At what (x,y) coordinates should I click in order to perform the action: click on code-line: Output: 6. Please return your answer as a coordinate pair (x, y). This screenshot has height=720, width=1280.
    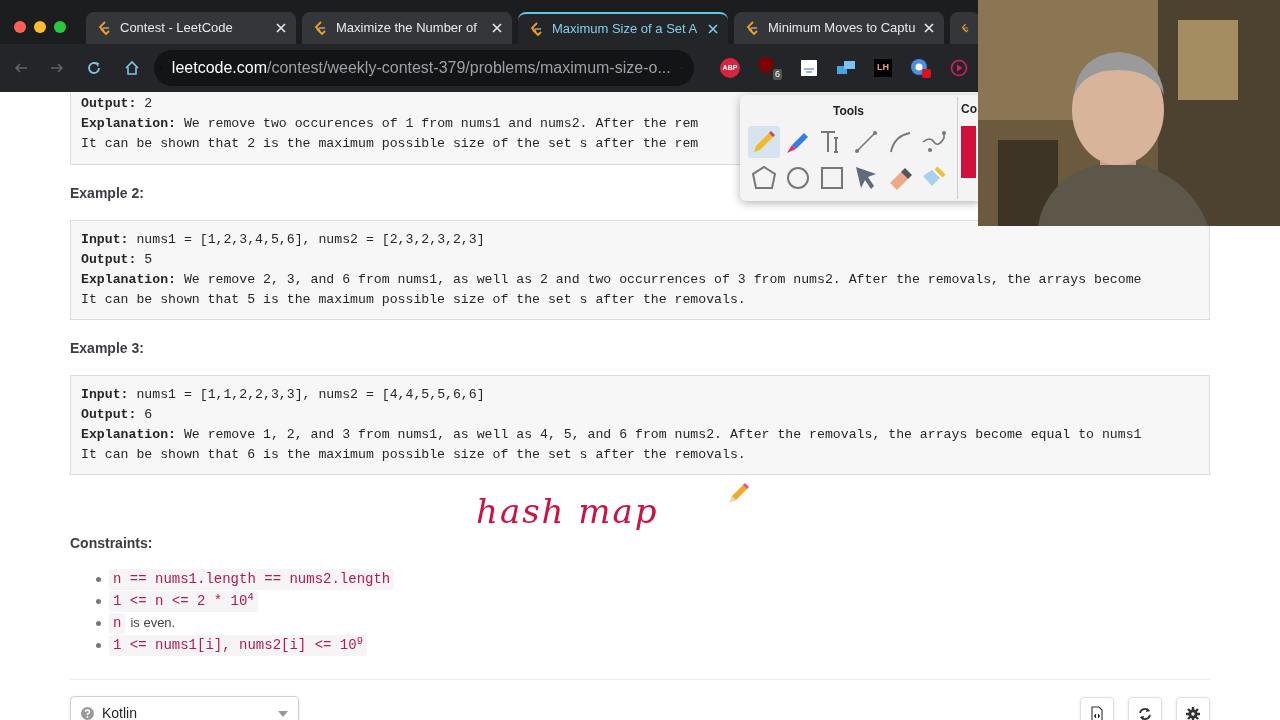
    Looking at the image, I should click on (117, 415).